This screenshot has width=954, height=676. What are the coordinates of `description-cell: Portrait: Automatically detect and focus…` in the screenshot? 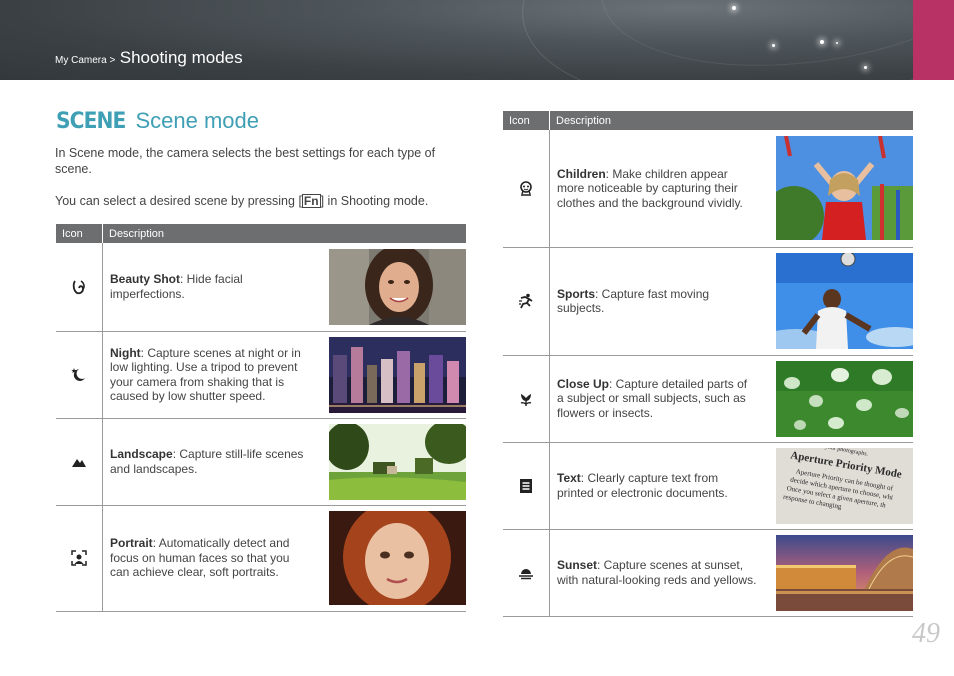 It's located at (284, 558).